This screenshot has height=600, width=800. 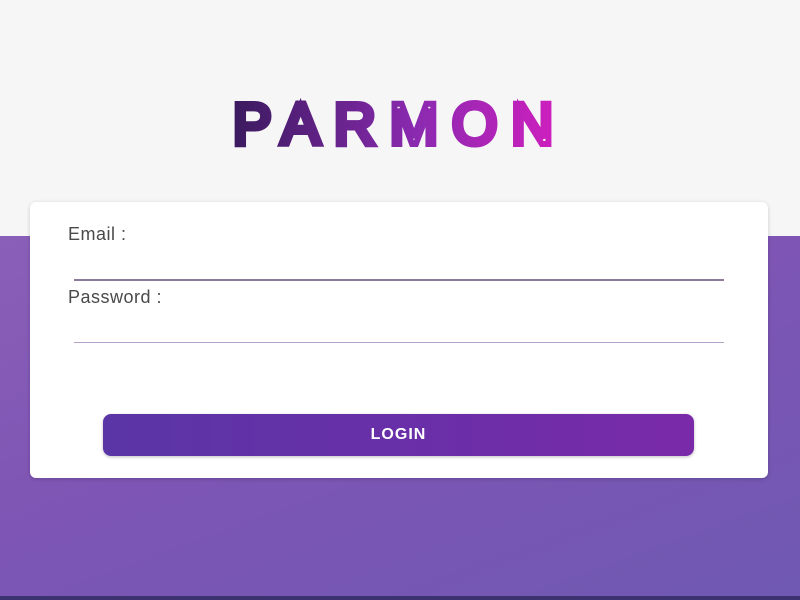 I want to click on email-field, so click(x=399, y=265).